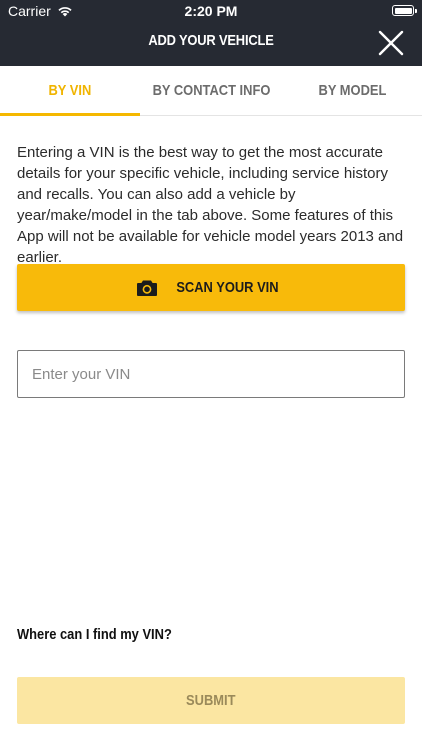 Image resolution: width=422 pixels, height=750 pixels. I want to click on header: Carrier 2:20 PM ADD YOUR VEHICLE, so click(211, 33).